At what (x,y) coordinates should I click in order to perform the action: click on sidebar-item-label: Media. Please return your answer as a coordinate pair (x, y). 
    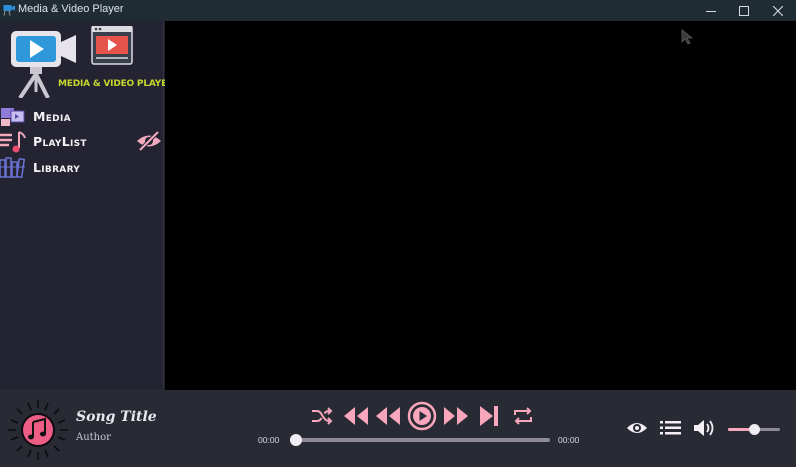
    Looking at the image, I should click on (52, 116).